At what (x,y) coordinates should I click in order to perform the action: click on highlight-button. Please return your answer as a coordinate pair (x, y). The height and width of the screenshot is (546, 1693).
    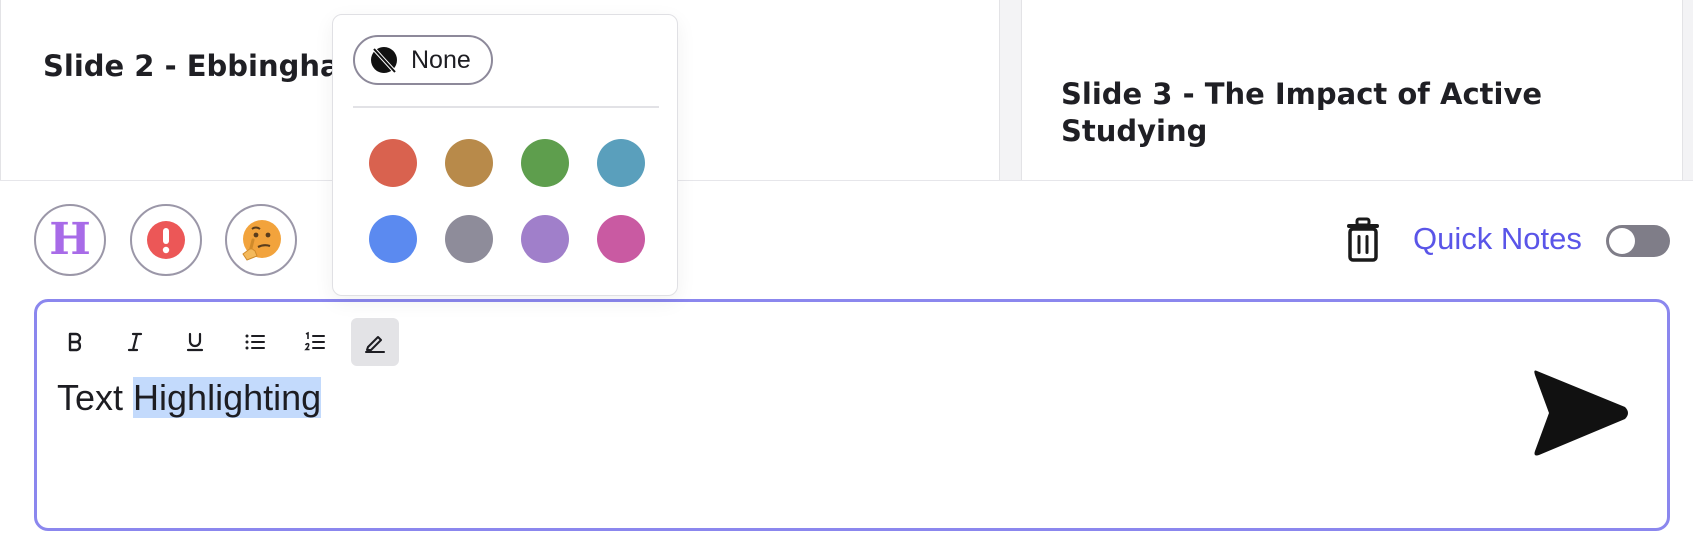
    Looking at the image, I should click on (375, 342).